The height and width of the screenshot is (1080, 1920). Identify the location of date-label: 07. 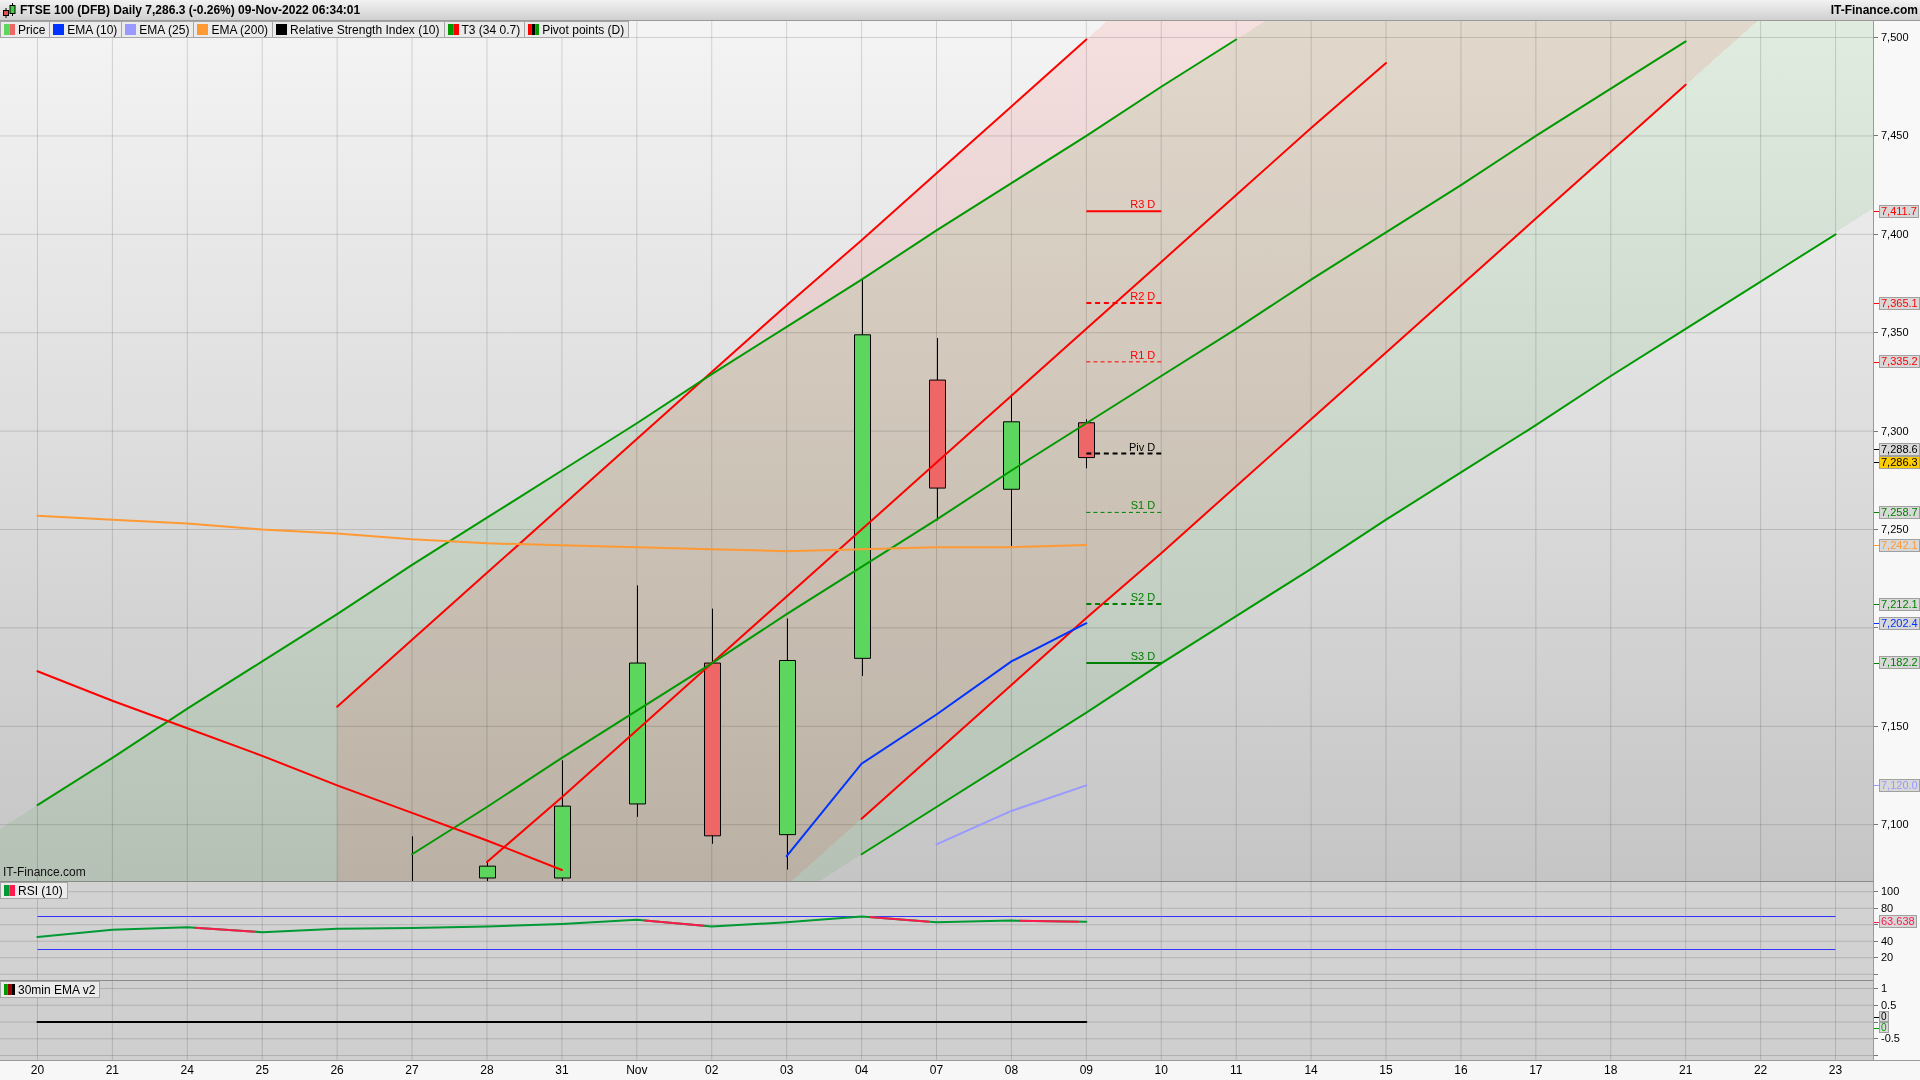
(936, 1070).